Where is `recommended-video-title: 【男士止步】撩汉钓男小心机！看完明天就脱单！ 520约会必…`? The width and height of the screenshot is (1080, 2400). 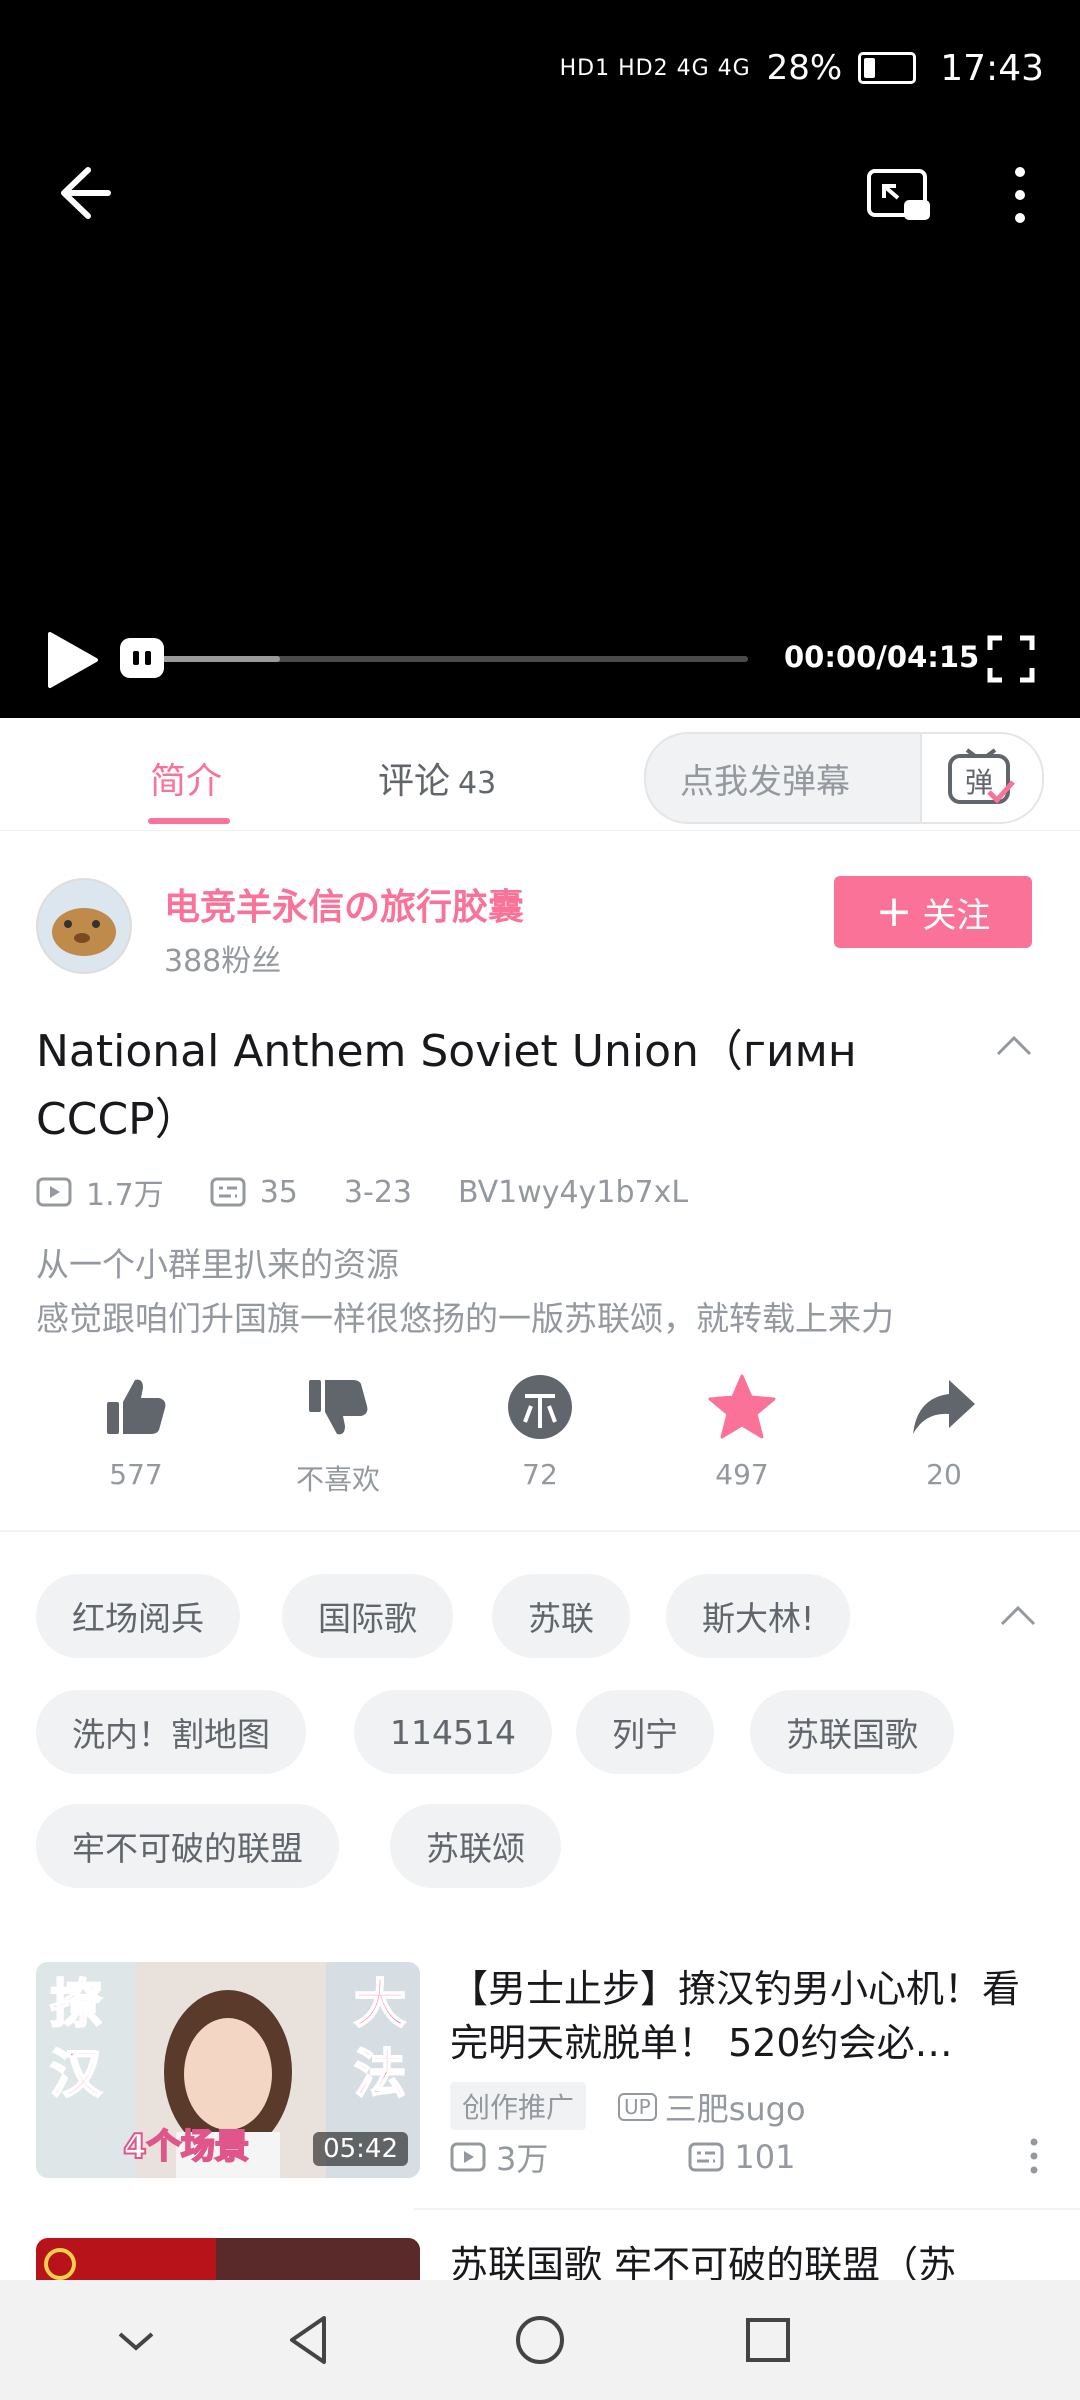
recommended-video-title: 【男士止步】撩汉钓男小心机！看完明天就脱单！ 520约会必… is located at coordinates (735, 2016).